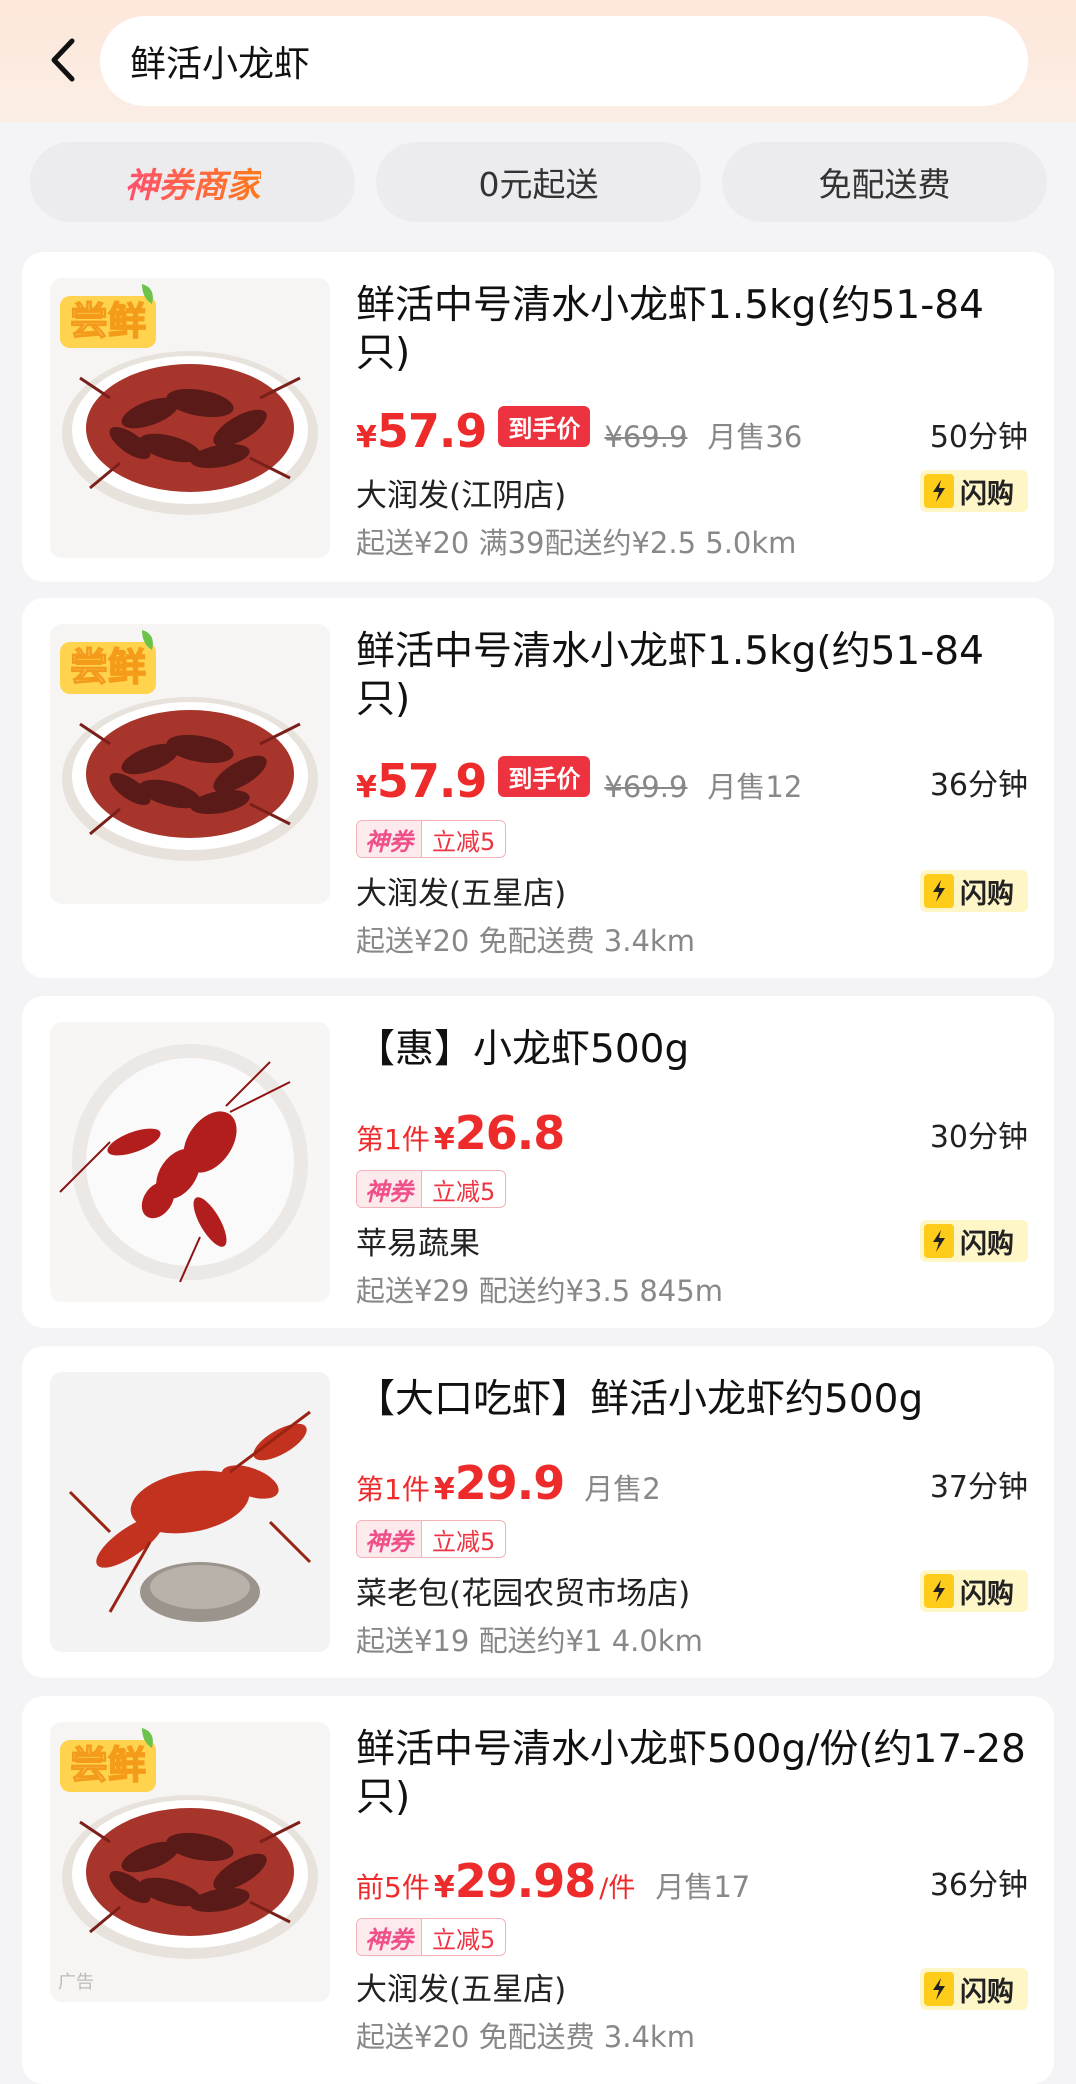  What do you see at coordinates (978, 1487) in the screenshot?
I see `delivery-time: 37分钟` at bounding box center [978, 1487].